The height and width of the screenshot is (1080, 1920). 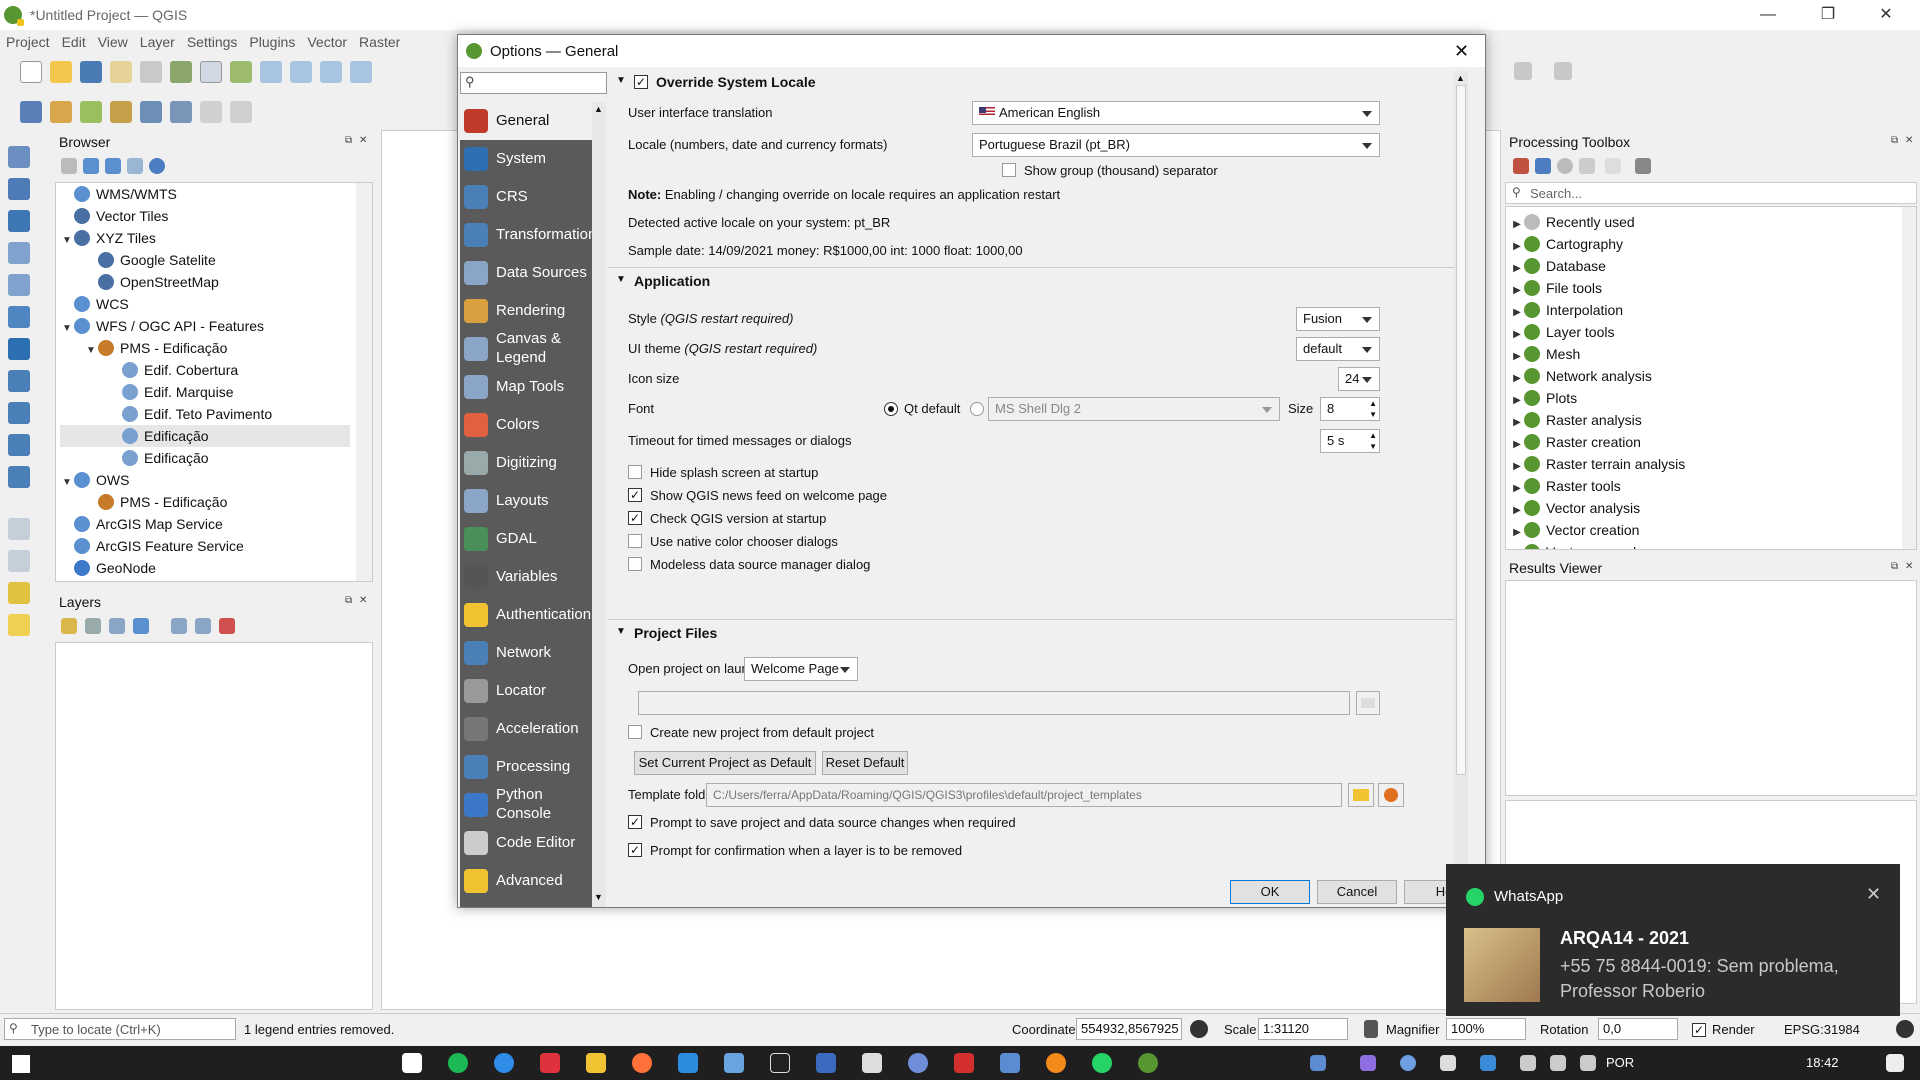 What do you see at coordinates (19, 477) in the screenshot?
I see `arcgis-icon` at bounding box center [19, 477].